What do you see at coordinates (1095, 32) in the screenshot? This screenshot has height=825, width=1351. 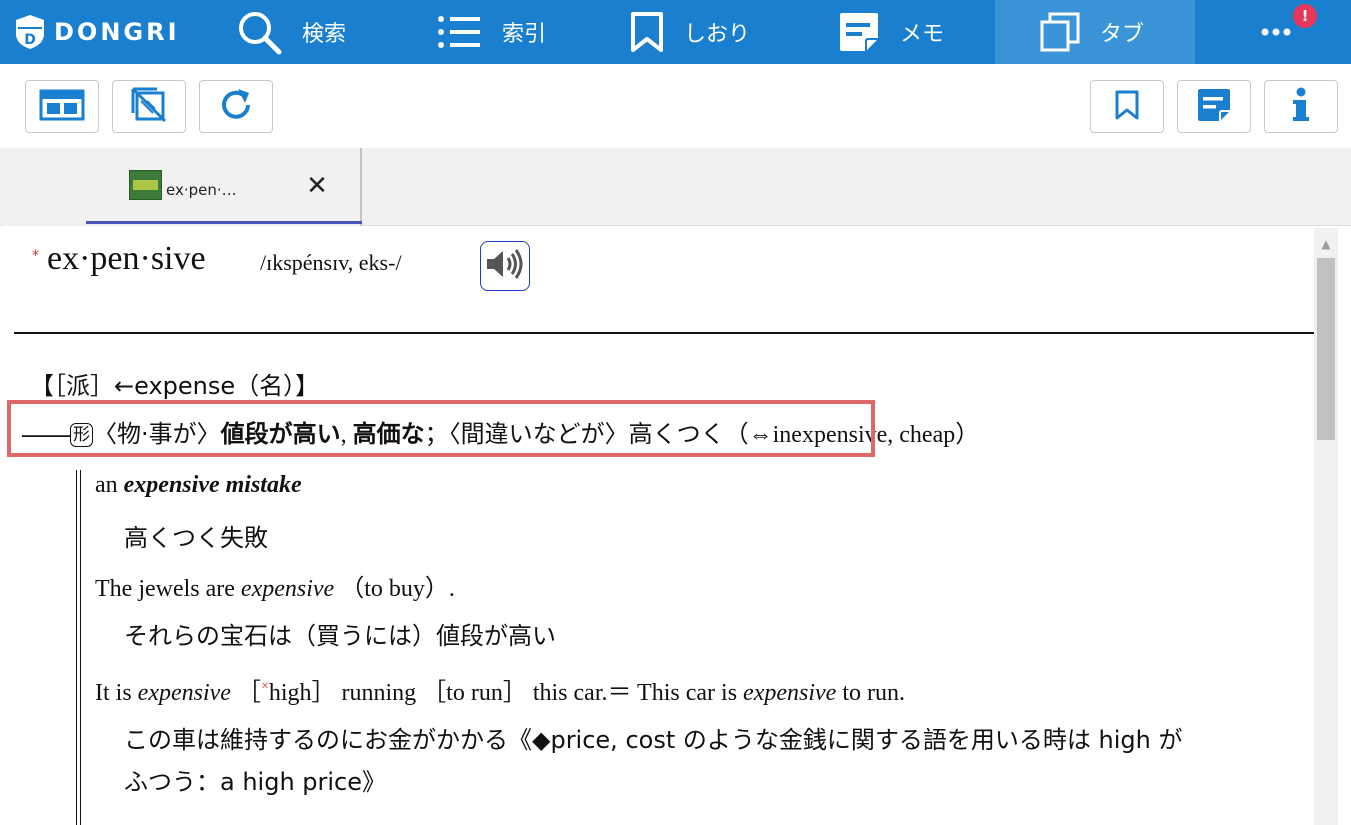 I see `nav-tabs: タブ` at bounding box center [1095, 32].